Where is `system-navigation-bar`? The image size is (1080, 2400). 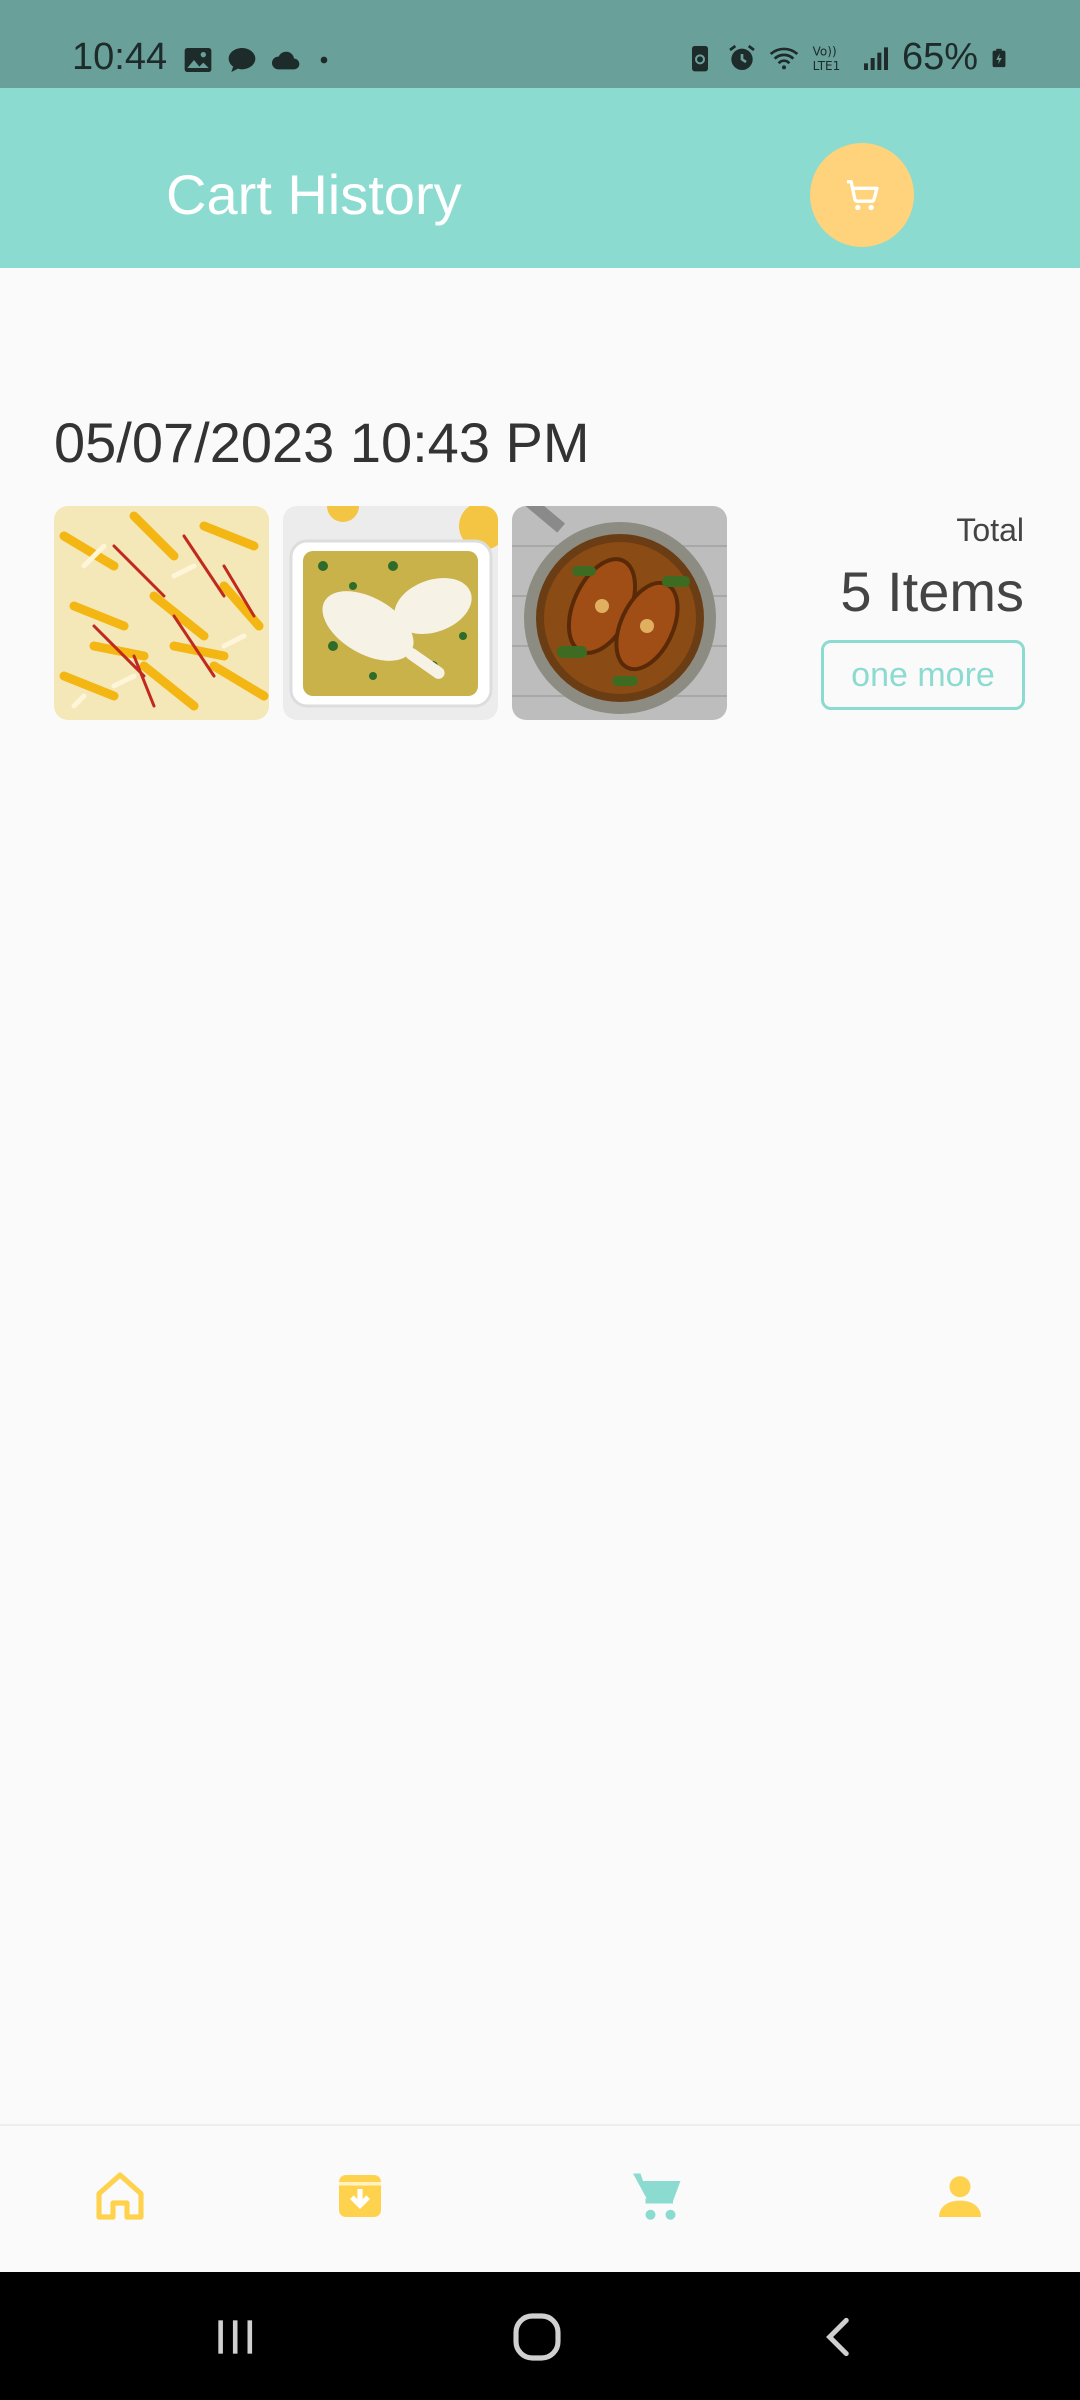
system-navigation-bar is located at coordinates (540, 2336).